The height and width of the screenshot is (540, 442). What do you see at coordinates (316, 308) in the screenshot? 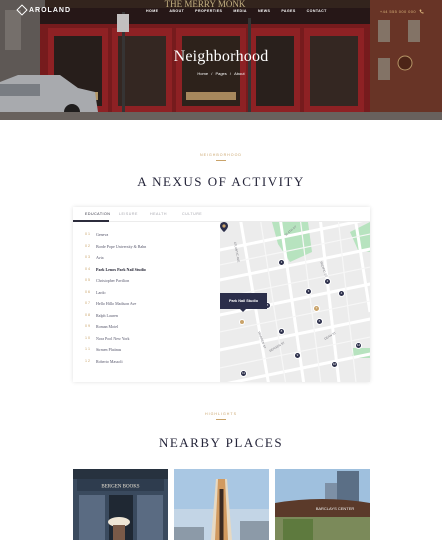
I see `map-pin-highlight: 7` at bounding box center [316, 308].